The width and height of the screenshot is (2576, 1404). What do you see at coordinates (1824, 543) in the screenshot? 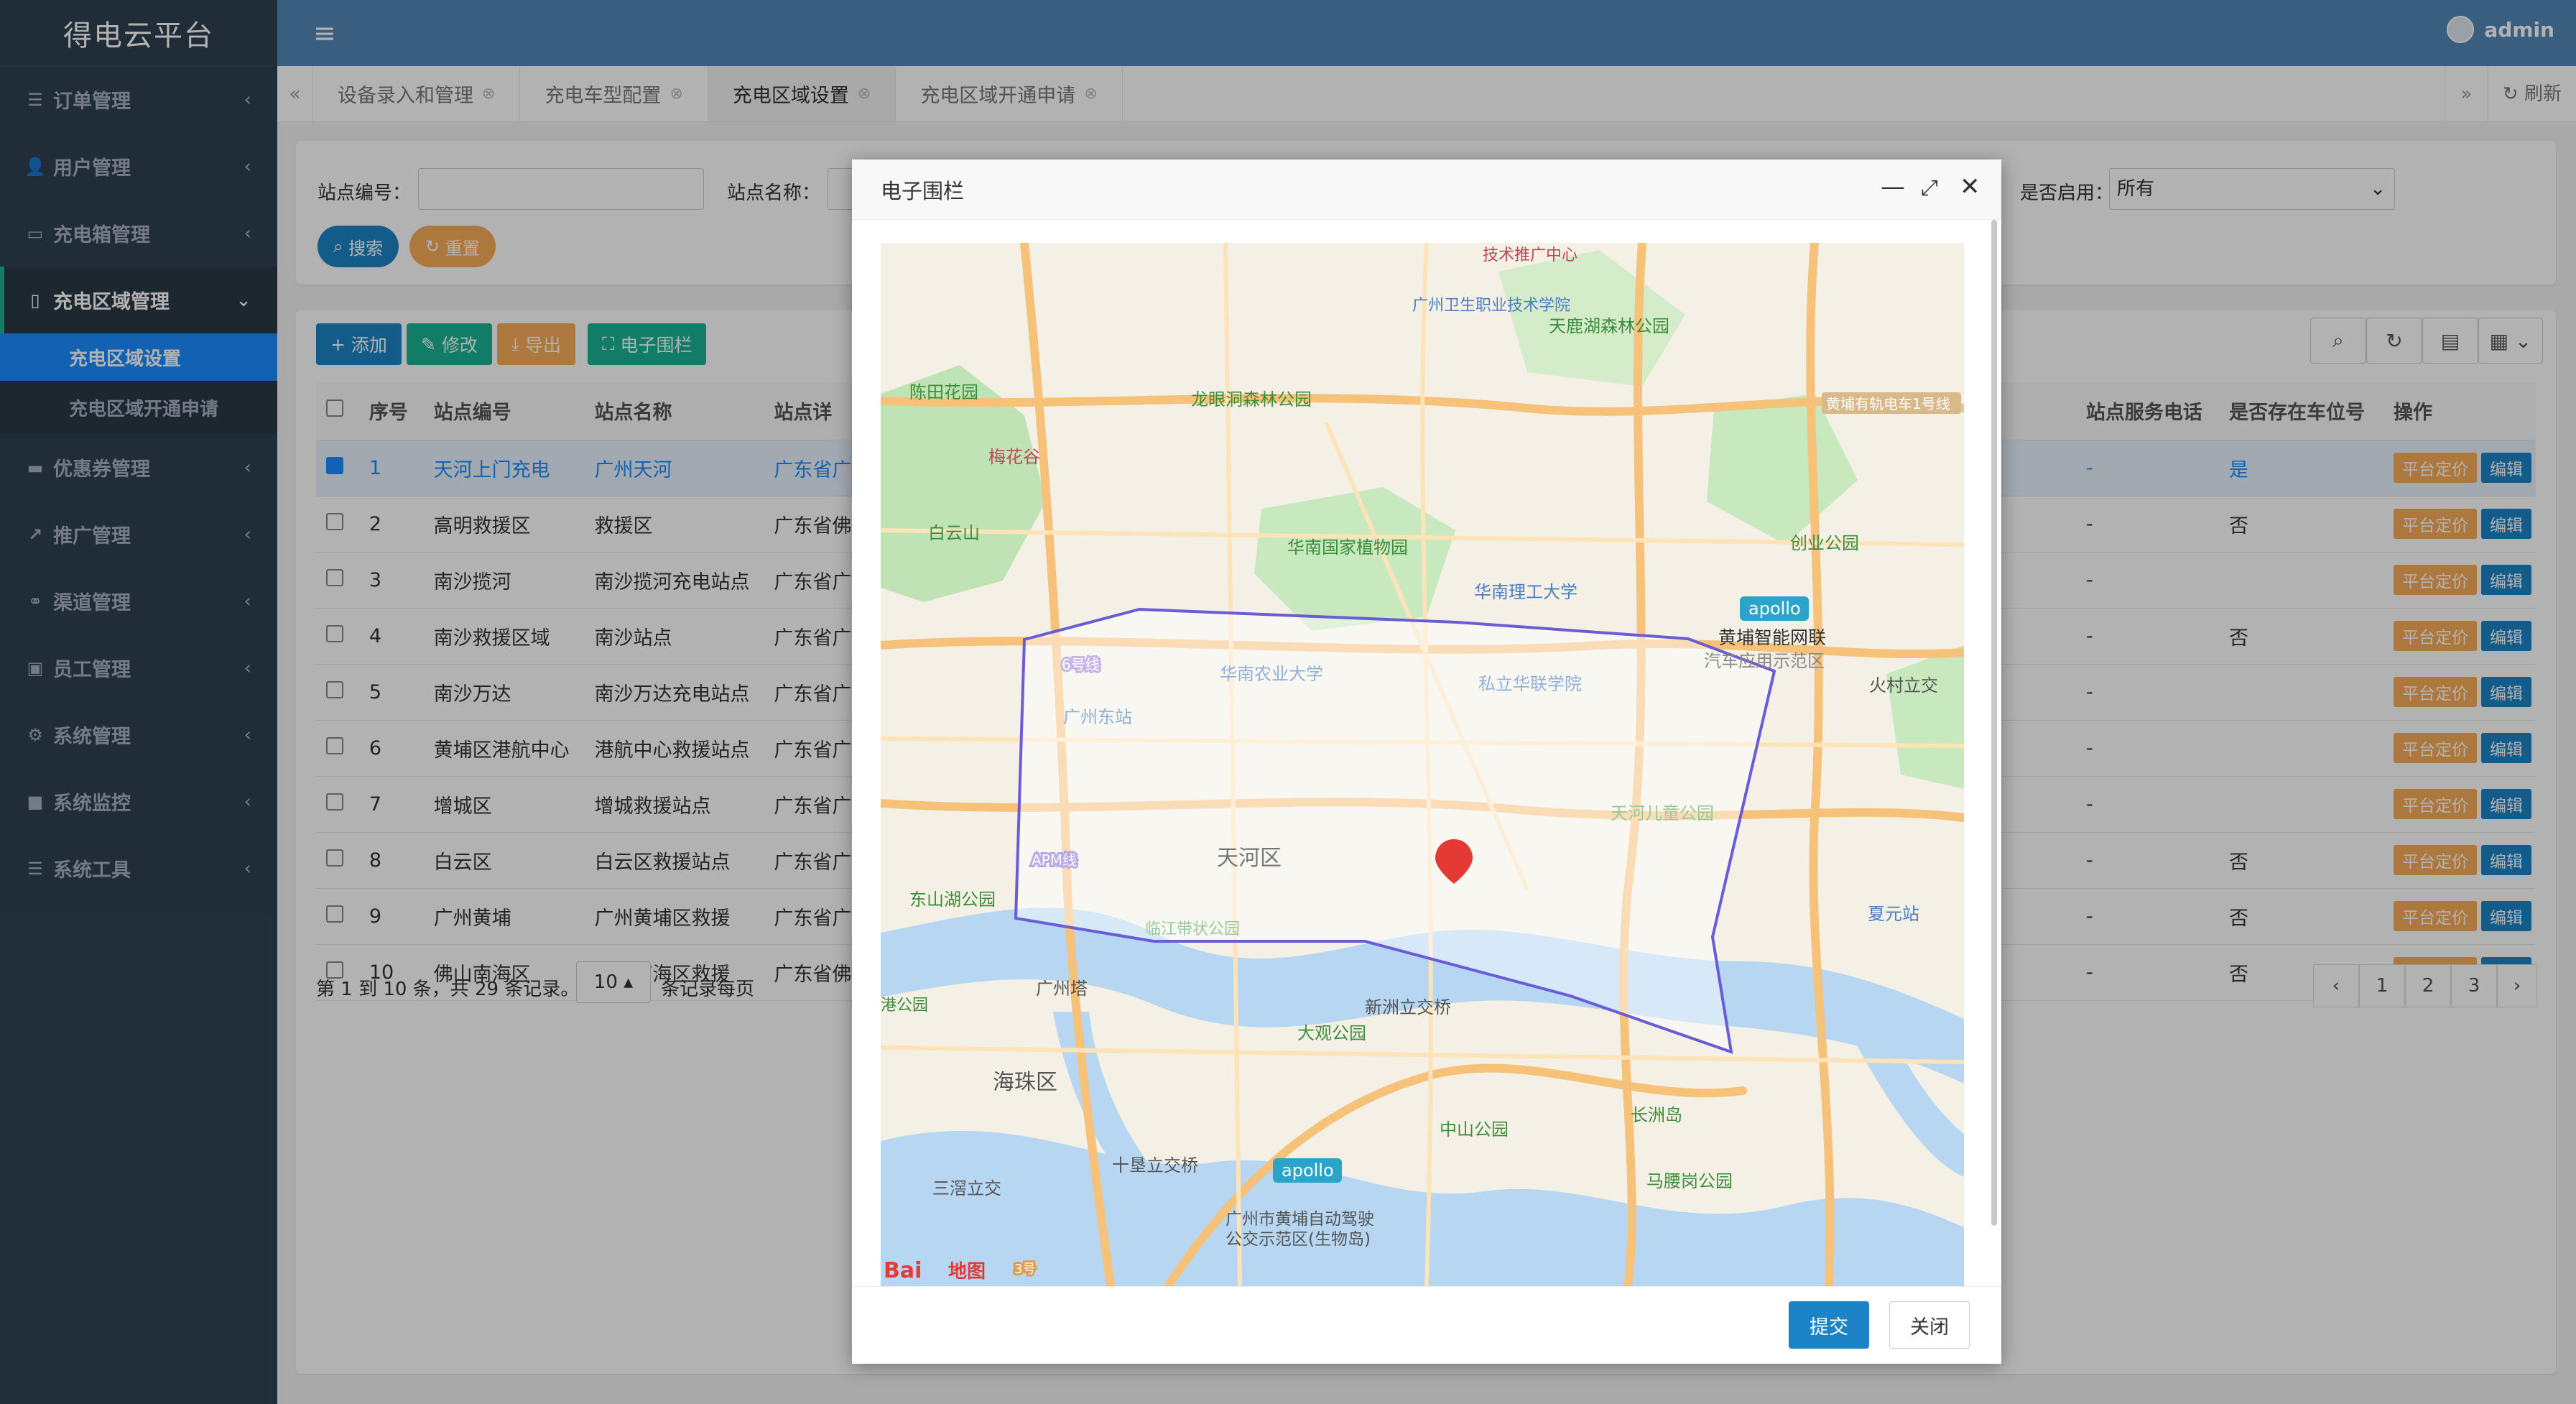
I see `map-label: 创业公园` at bounding box center [1824, 543].